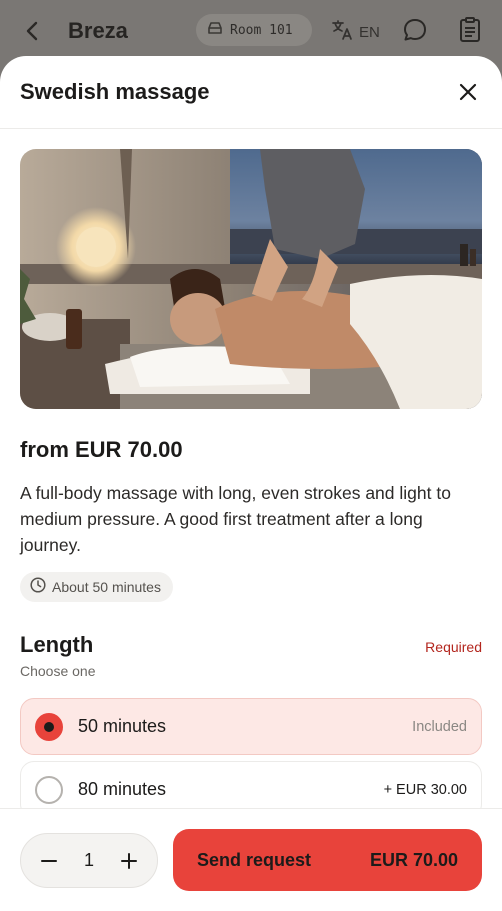 This screenshot has height=911, width=502. I want to click on hotel-name: Breza, so click(98, 30).